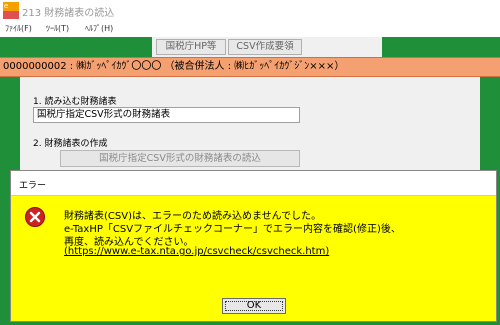 This screenshot has width=500, height=325. What do you see at coordinates (76, 47) in the screenshot?
I see `toolbar-accent-left` at bounding box center [76, 47].